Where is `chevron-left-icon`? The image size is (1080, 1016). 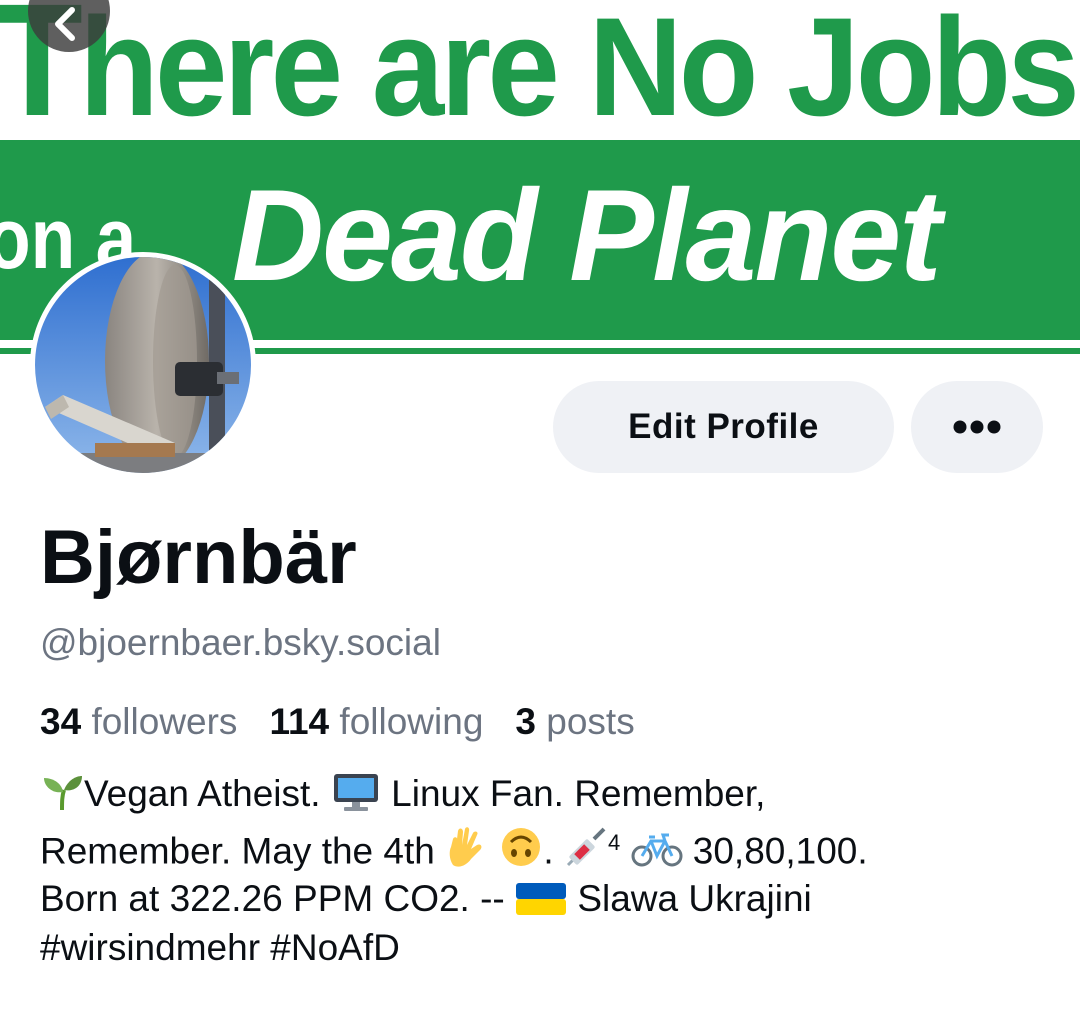 chevron-left-icon is located at coordinates (65, 24).